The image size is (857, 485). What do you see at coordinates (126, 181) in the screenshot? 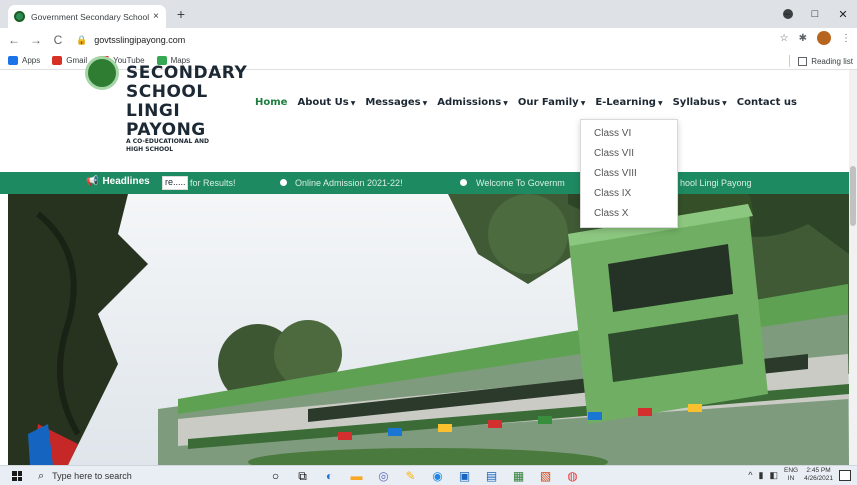
I see `headlines-text: Headlines` at bounding box center [126, 181].